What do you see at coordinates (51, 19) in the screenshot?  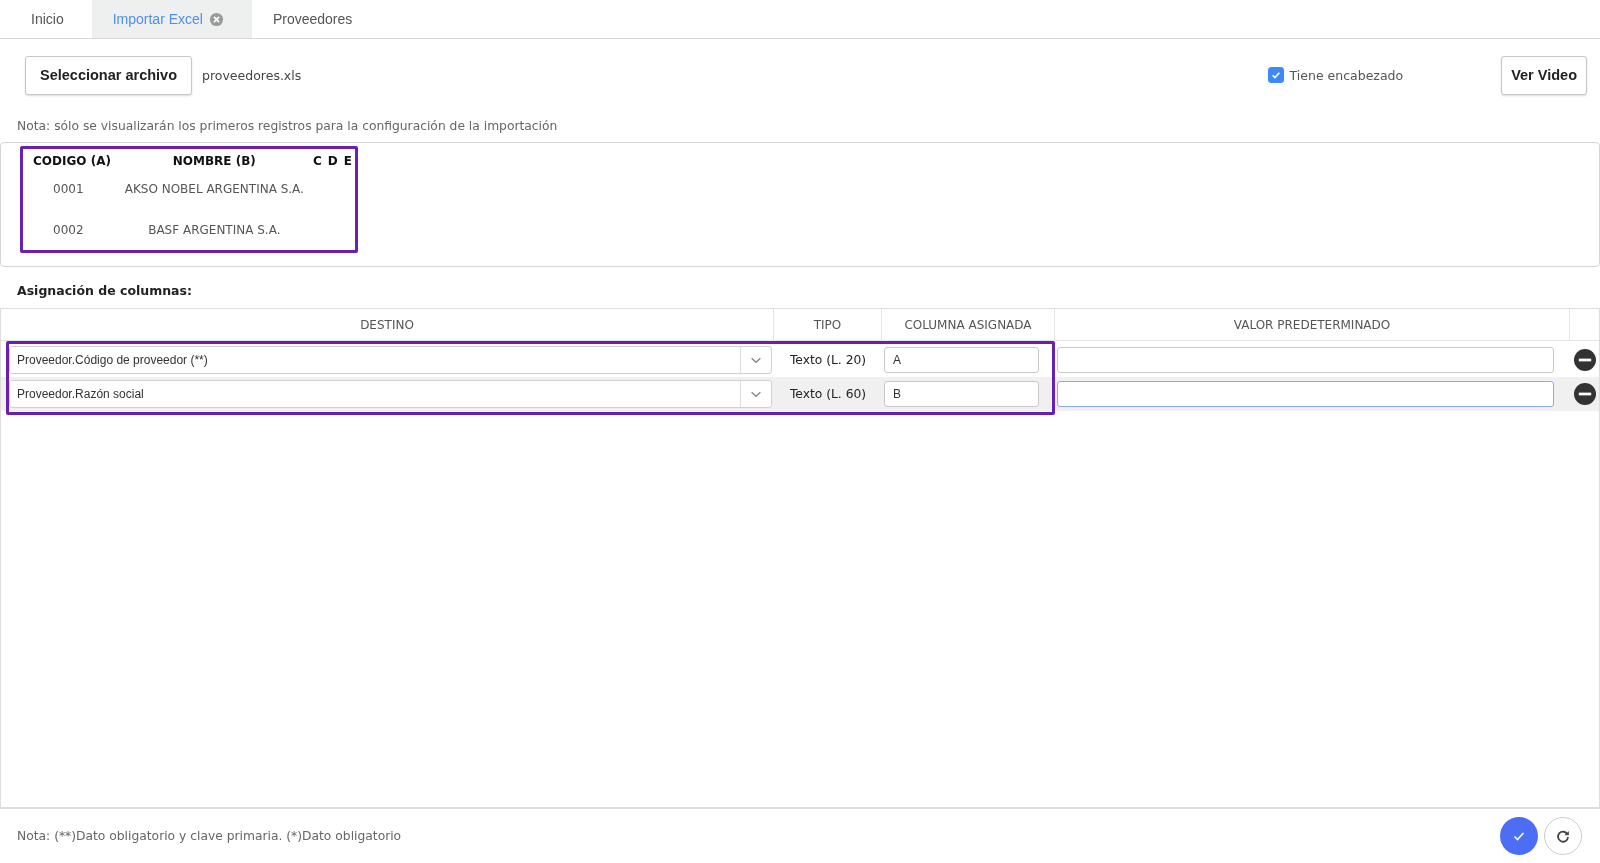 I see `tab: Inicio` at bounding box center [51, 19].